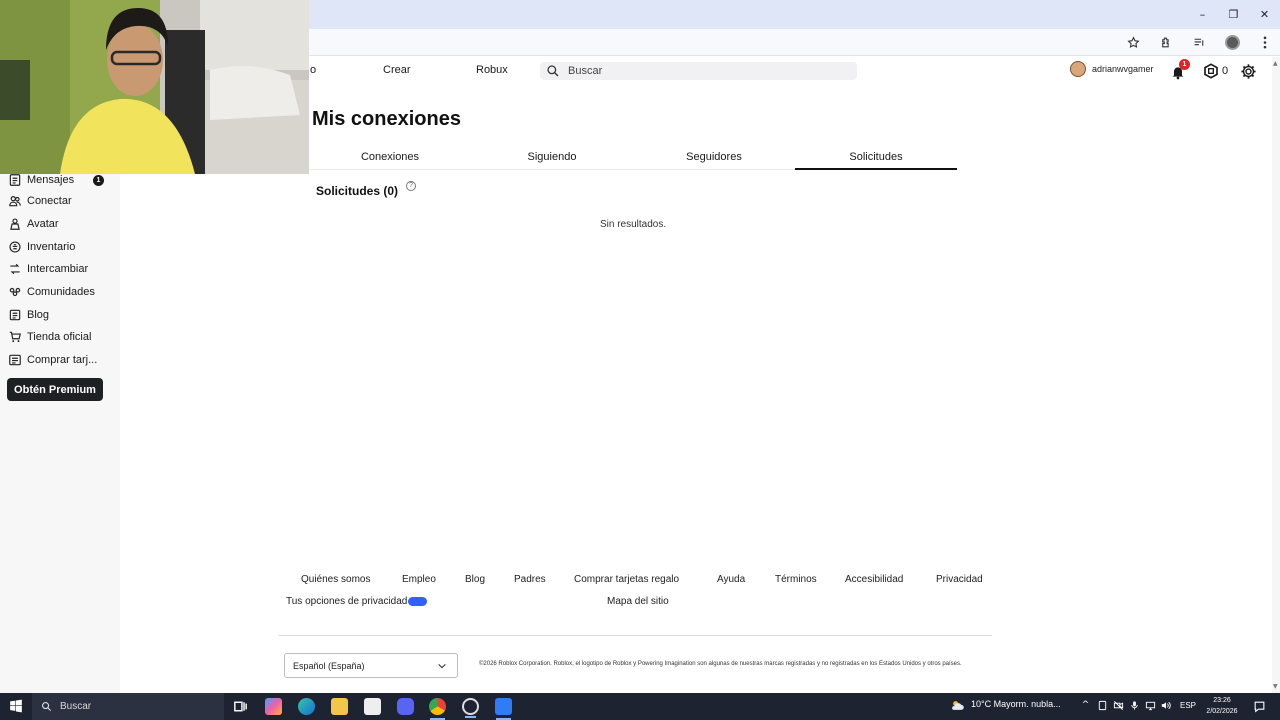 This screenshot has width=1280, height=720. Describe the element at coordinates (1222, 706) in the screenshot. I see `system-clock: 23:26 2/02/2026` at that location.